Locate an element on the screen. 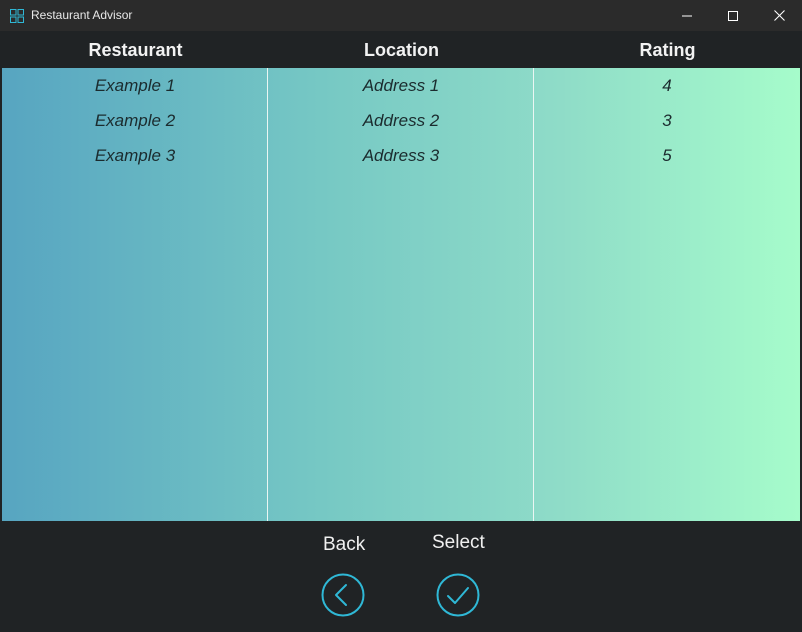  chevron-left-icon is located at coordinates (341, 595).